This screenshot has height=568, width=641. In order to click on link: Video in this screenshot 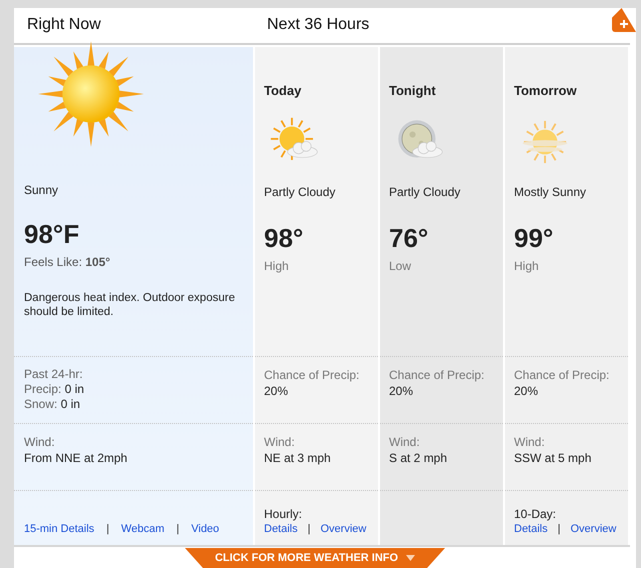, I will do `click(205, 528)`.